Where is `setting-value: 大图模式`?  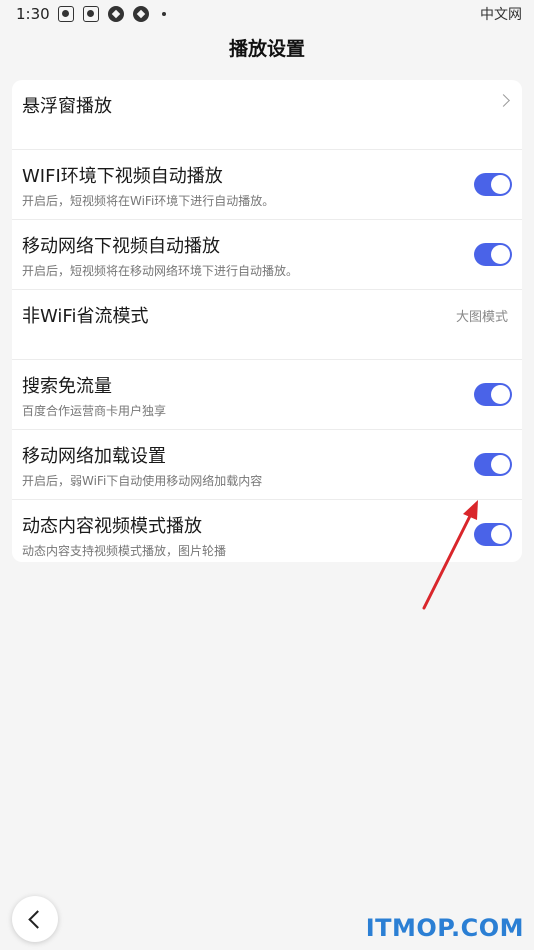
setting-value: 大图模式 is located at coordinates (481, 317).